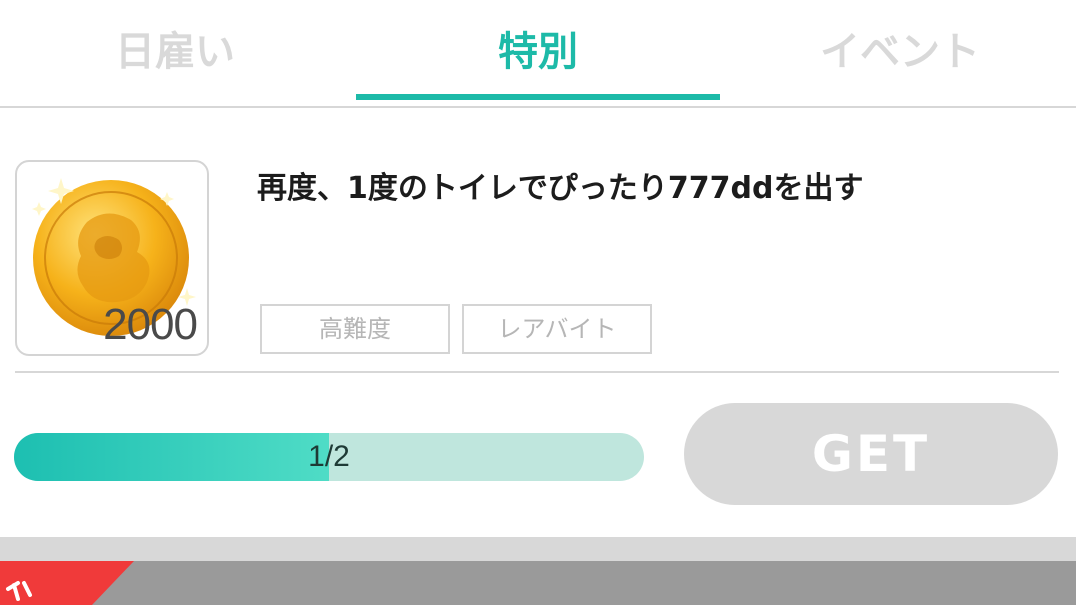 This screenshot has height=605, width=1076. What do you see at coordinates (538, 97) in the screenshot?
I see `active-tab-indicator` at bounding box center [538, 97].